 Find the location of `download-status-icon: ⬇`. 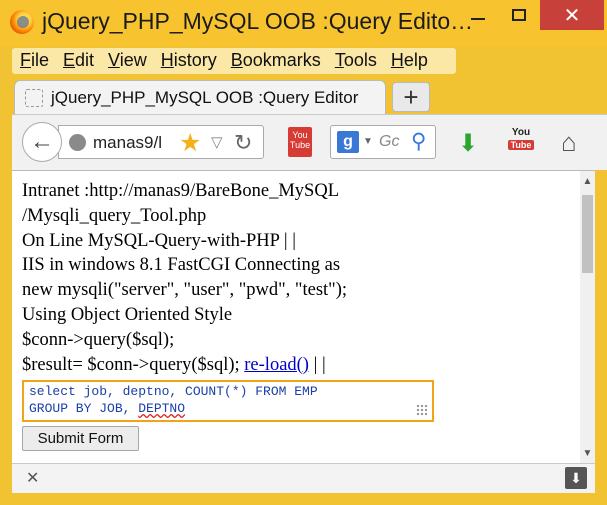

download-status-icon: ⬇ is located at coordinates (576, 478).